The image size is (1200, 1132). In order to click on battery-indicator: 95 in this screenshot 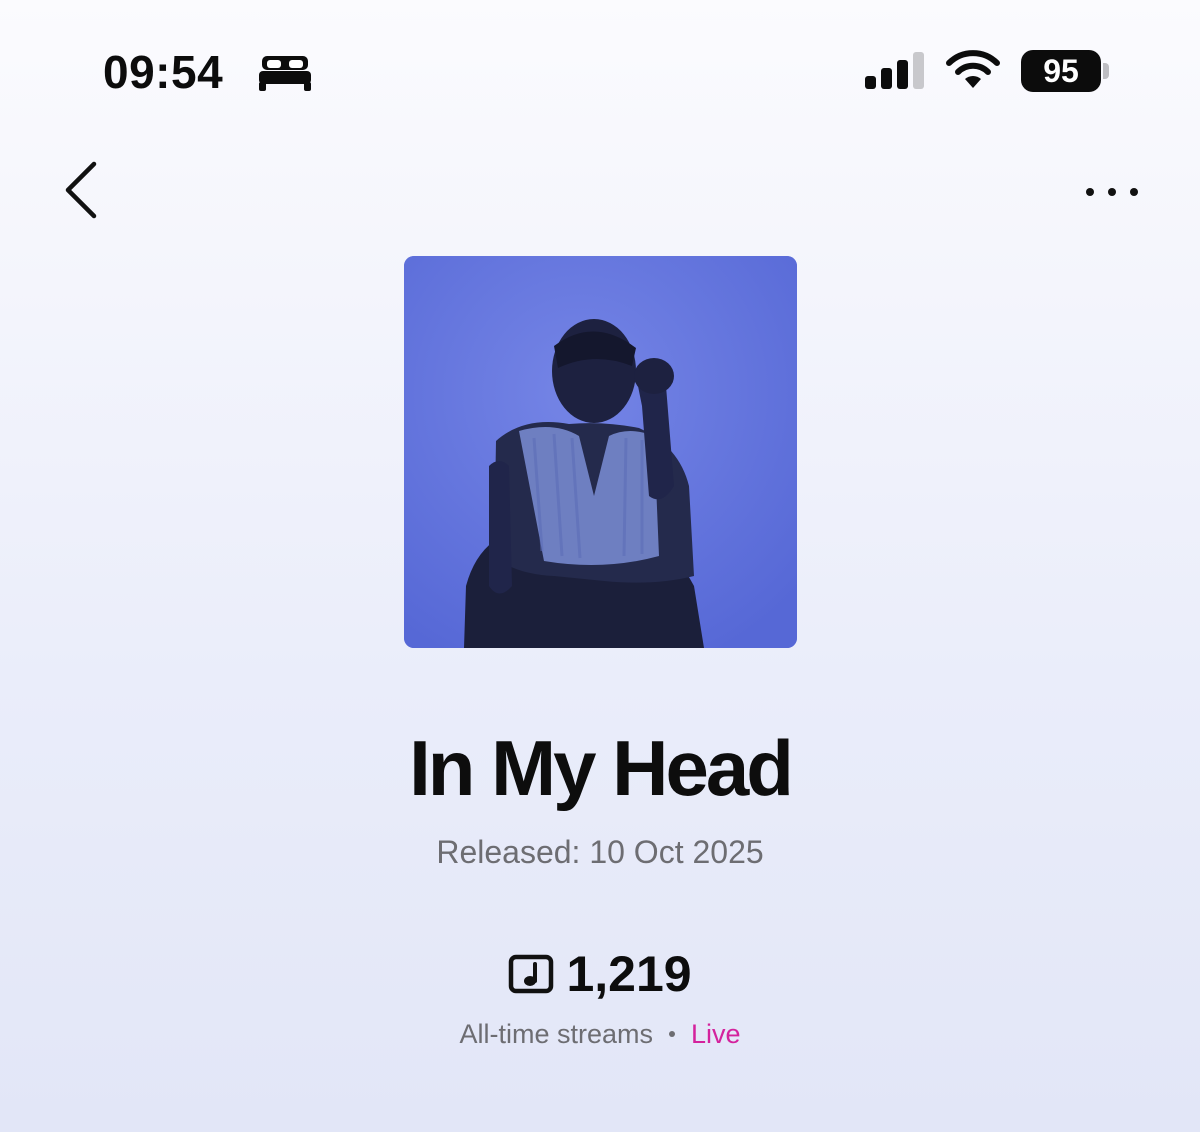, I will do `click(1066, 71)`.